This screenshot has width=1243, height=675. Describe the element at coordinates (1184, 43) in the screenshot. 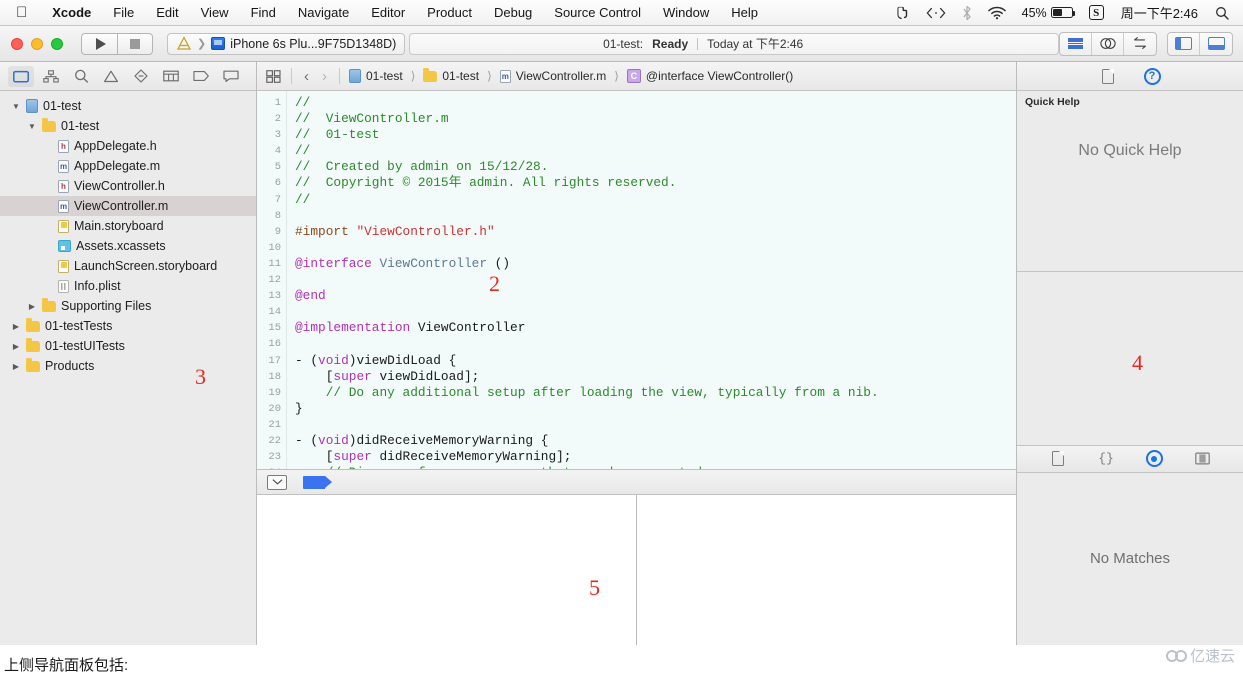

I see `toggle-navigator-button` at that location.